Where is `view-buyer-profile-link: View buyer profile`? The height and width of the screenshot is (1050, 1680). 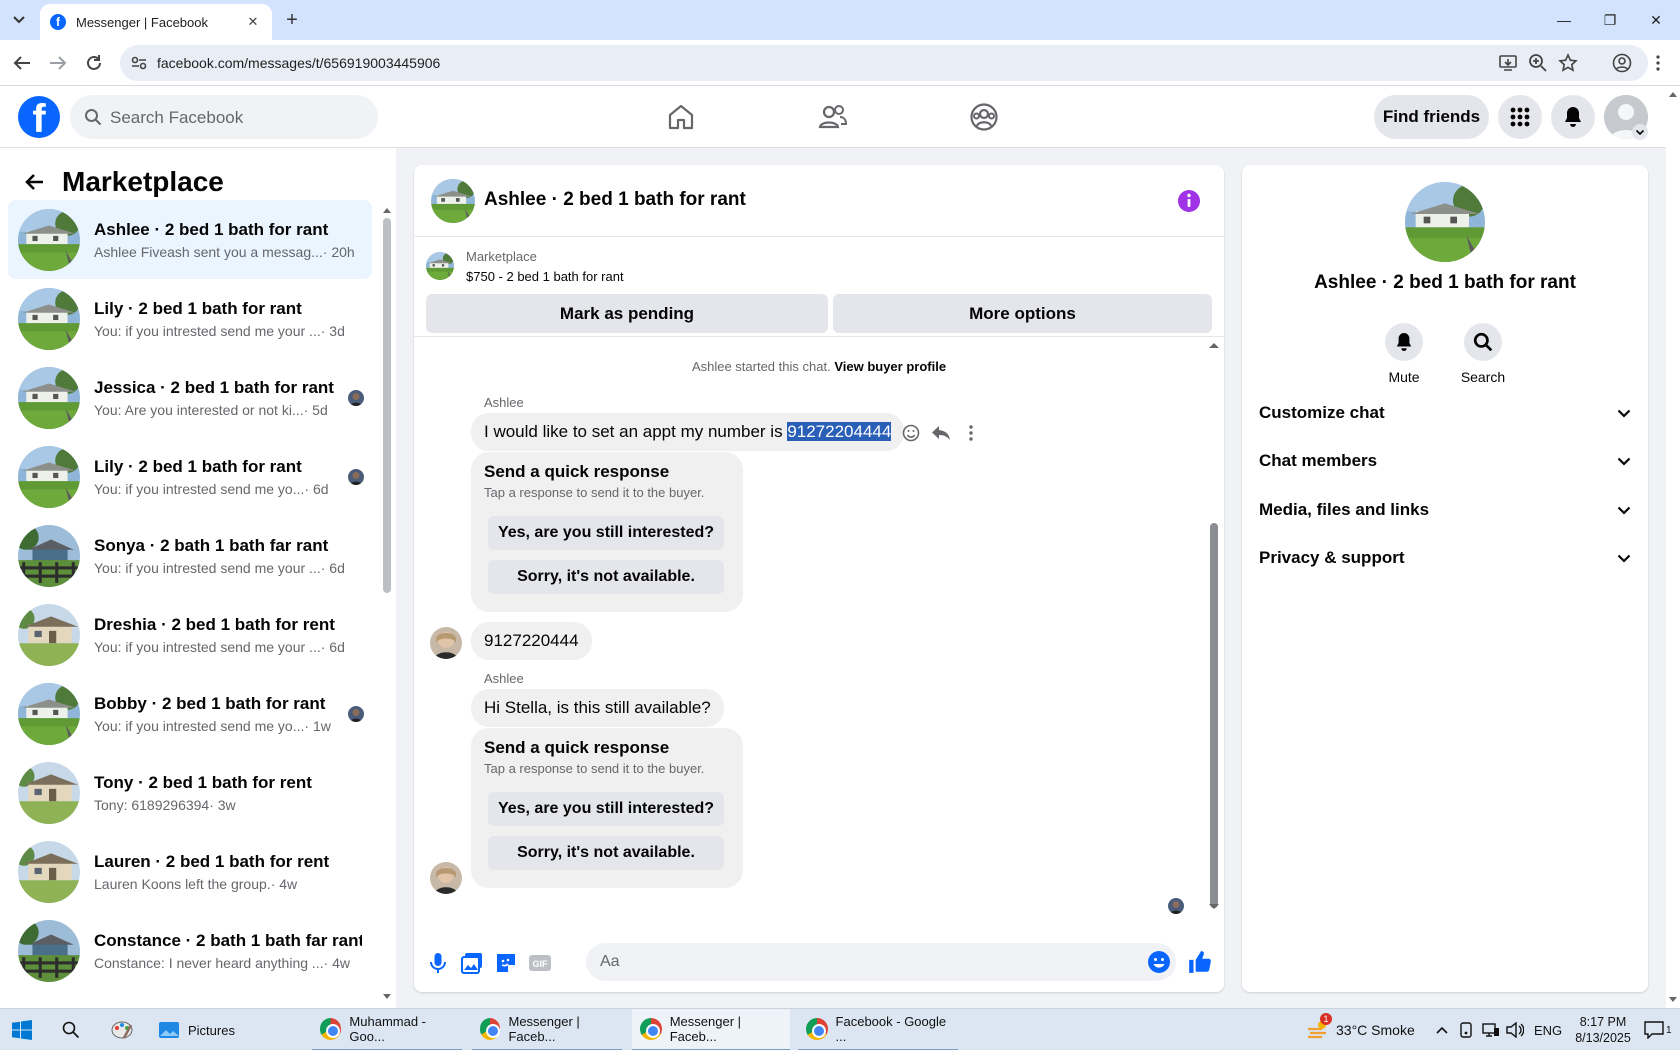
view-buyer-profile-link: View buyer profile is located at coordinates (890, 366).